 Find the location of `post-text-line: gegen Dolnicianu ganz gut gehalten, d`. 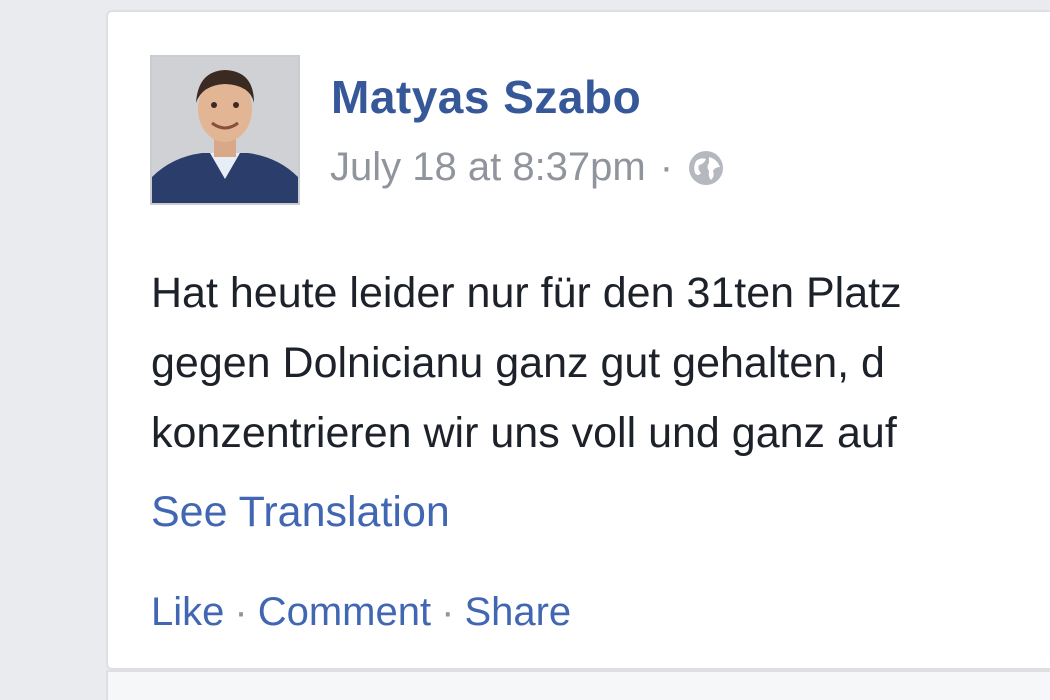

post-text-line: gegen Dolnicianu ganz gut gehalten, d is located at coordinates (518, 363).